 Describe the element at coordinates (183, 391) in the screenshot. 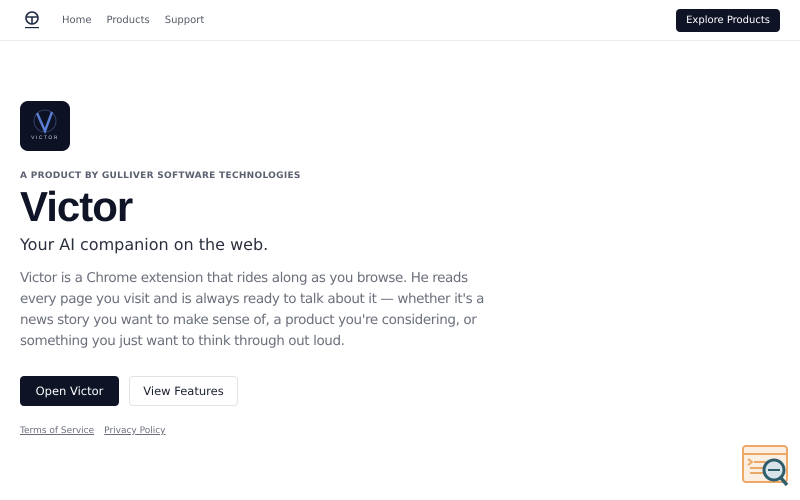

I see `features-button: View Features` at that location.